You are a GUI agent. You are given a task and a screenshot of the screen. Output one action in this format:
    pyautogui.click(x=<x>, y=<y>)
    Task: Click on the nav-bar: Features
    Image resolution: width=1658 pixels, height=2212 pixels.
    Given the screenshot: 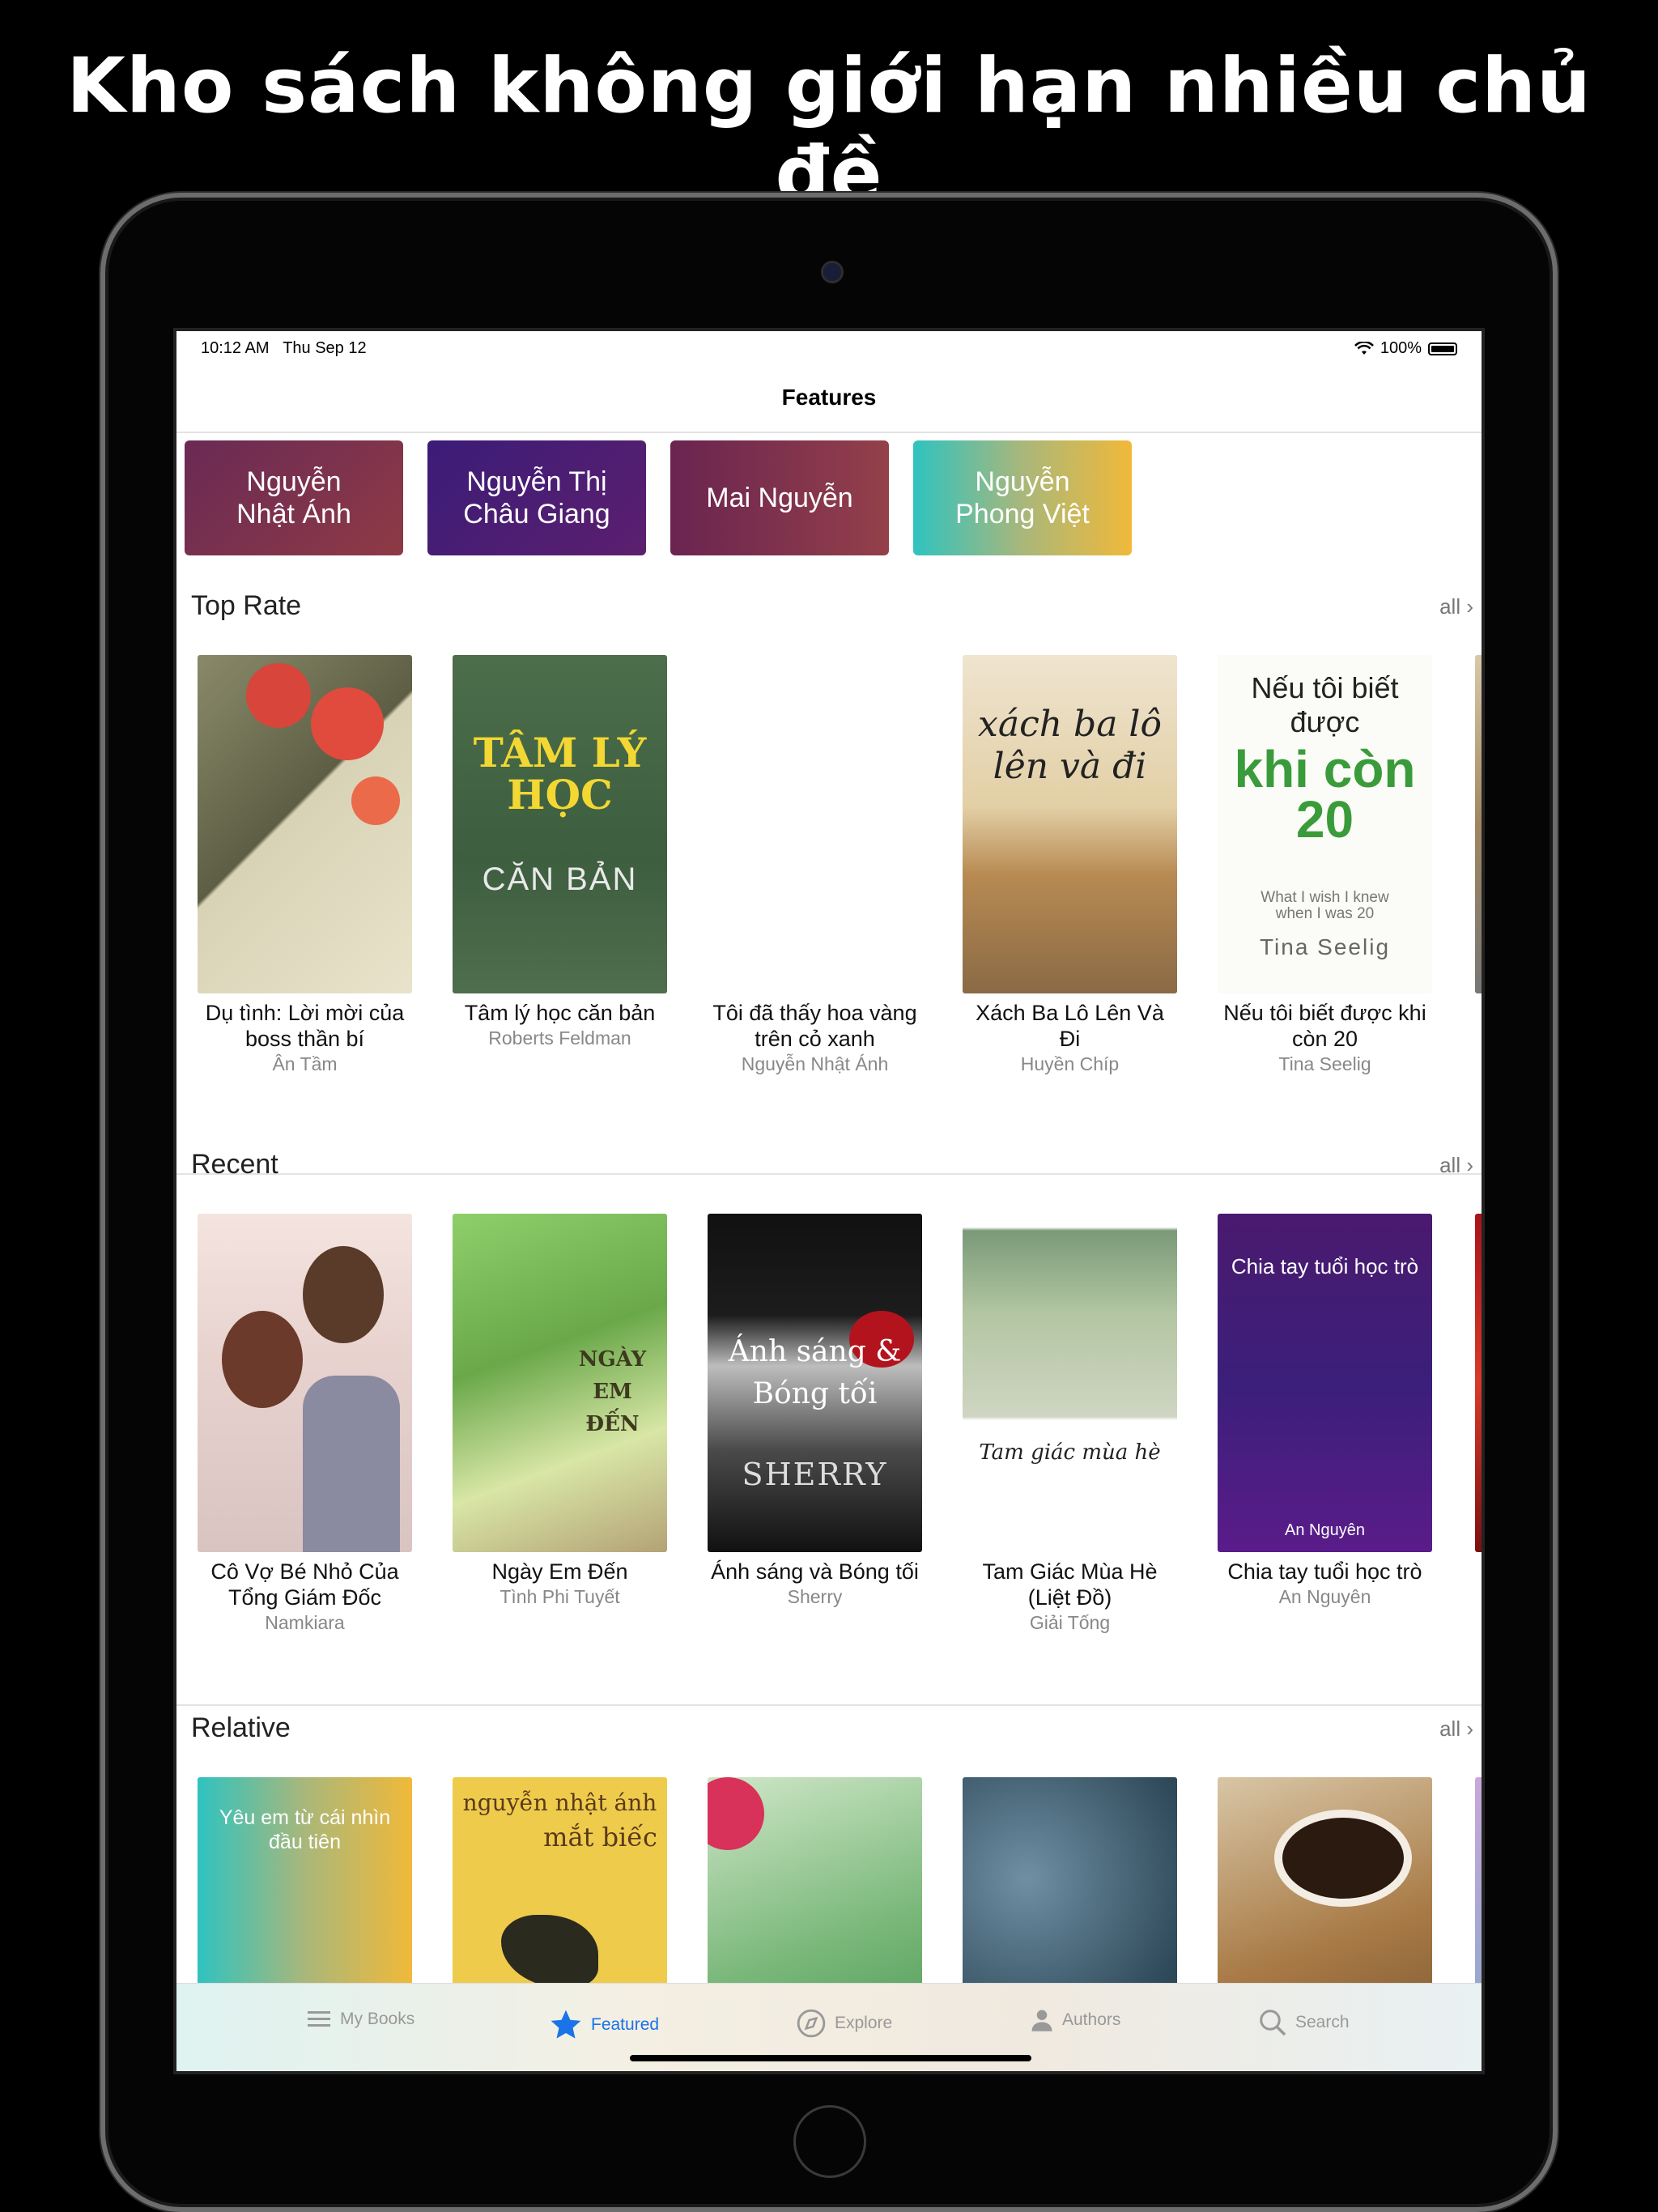 What is the action you would take?
    pyautogui.click(x=829, y=399)
    